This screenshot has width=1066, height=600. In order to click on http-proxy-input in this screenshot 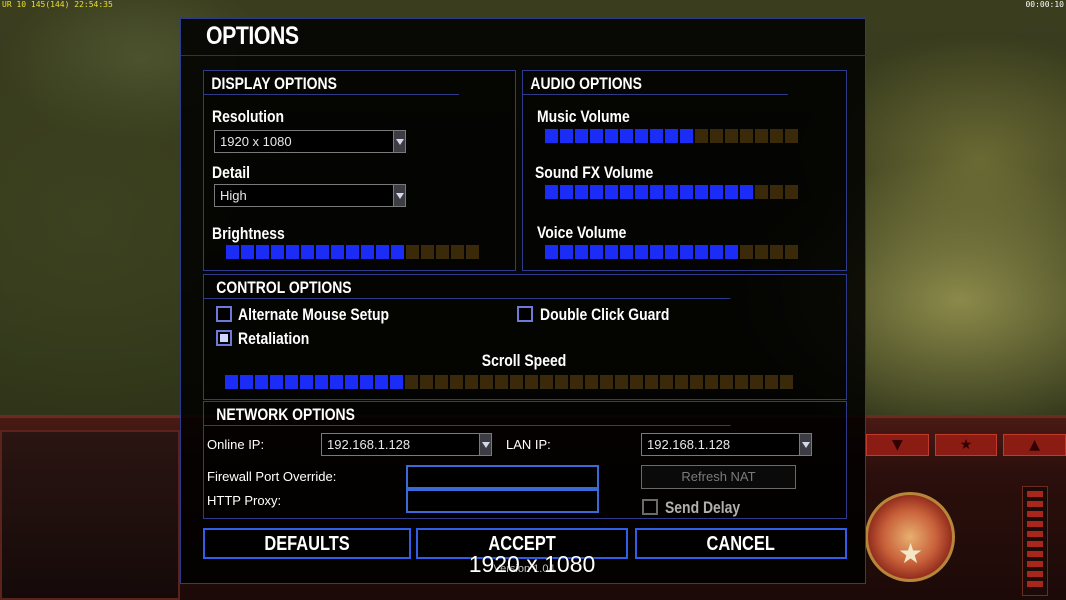, I will do `click(502, 501)`.